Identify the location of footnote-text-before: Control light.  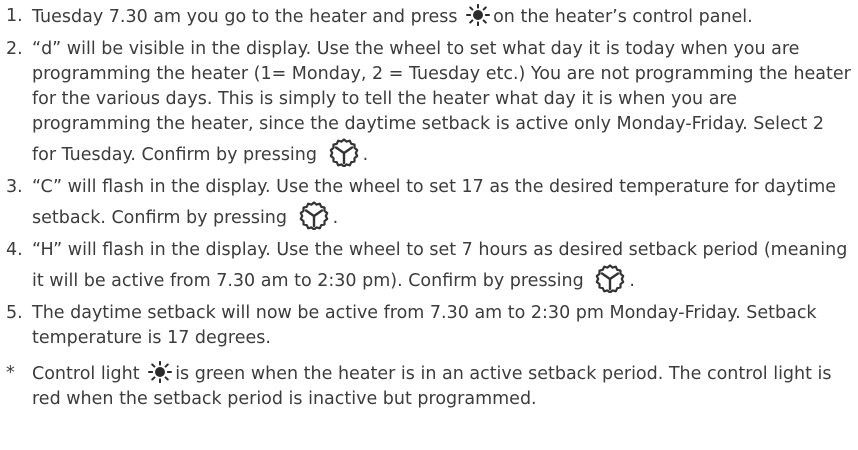
(86, 374).